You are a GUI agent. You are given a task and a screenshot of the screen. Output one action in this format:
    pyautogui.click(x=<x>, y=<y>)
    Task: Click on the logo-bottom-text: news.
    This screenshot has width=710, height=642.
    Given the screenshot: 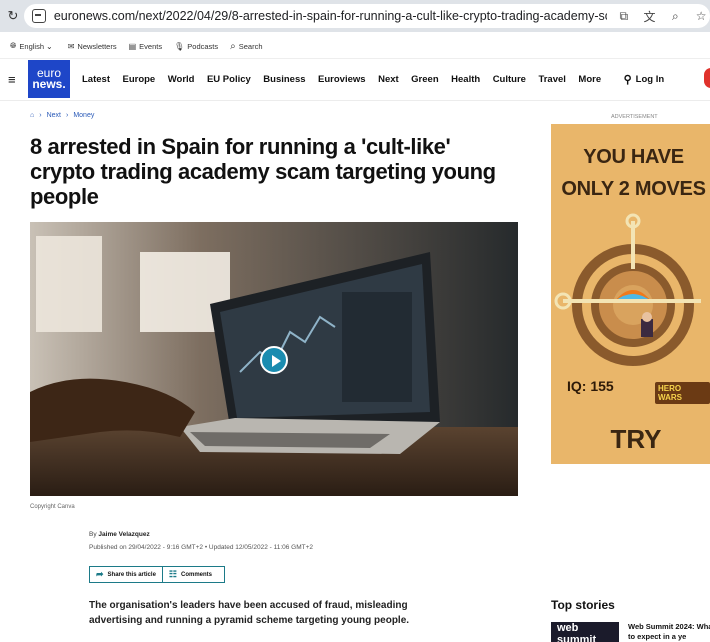 What is the action you would take?
    pyautogui.click(x=49, y=84)
    